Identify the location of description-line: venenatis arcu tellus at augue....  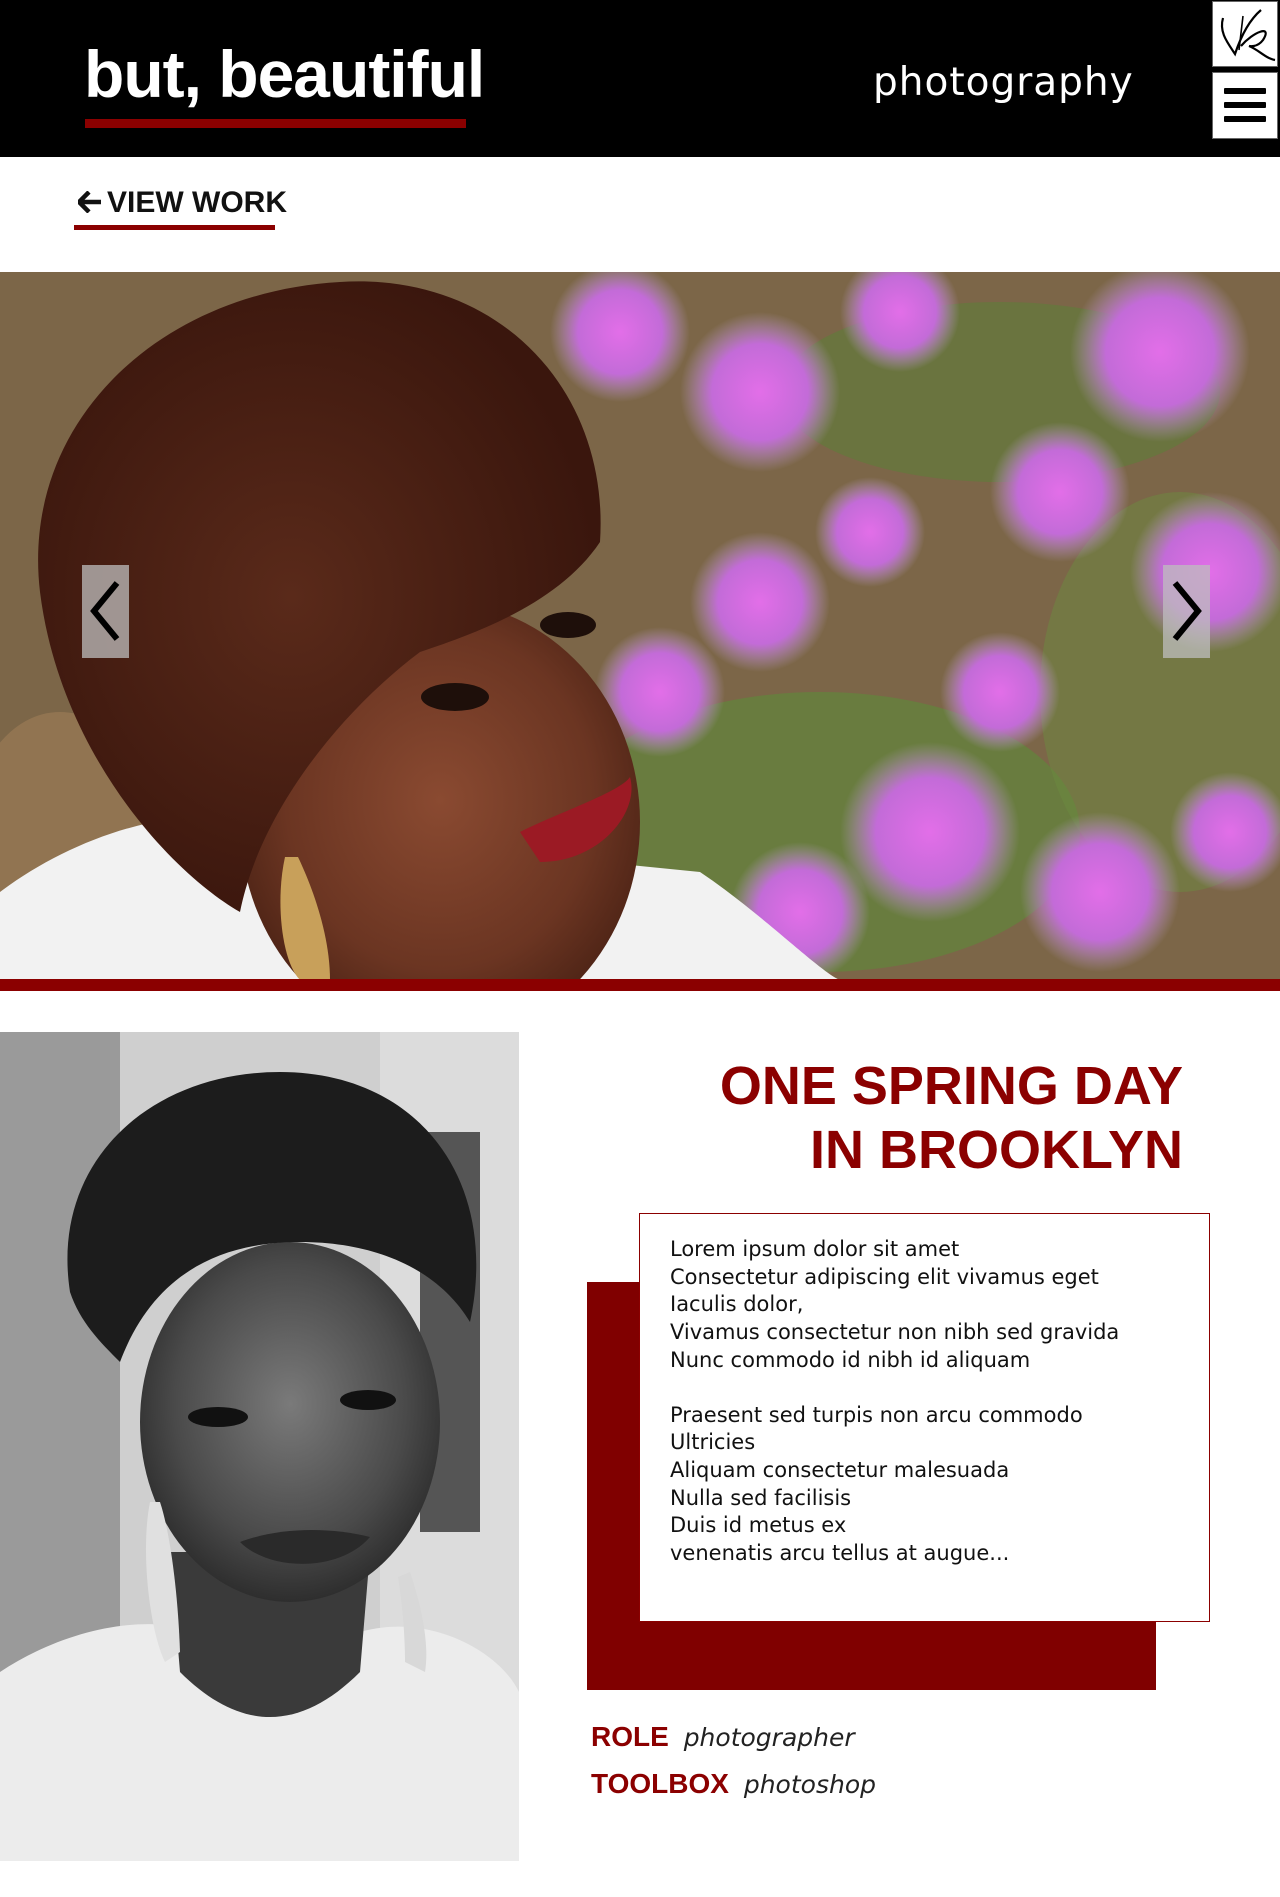
(840, 1553).